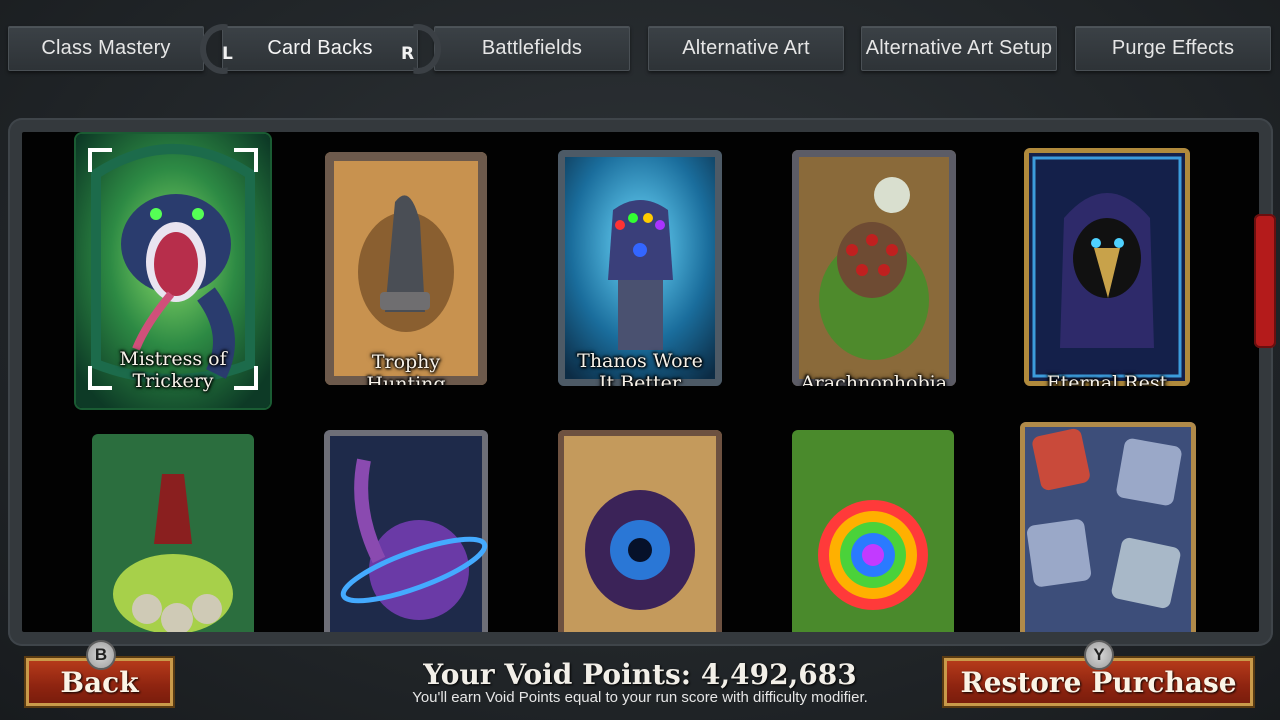 The height and width of the screenshot is (720, 1280). Describe the element at coordinates (223, 49) in the screenshot. I see `left-bumper-icon: L` at that location.